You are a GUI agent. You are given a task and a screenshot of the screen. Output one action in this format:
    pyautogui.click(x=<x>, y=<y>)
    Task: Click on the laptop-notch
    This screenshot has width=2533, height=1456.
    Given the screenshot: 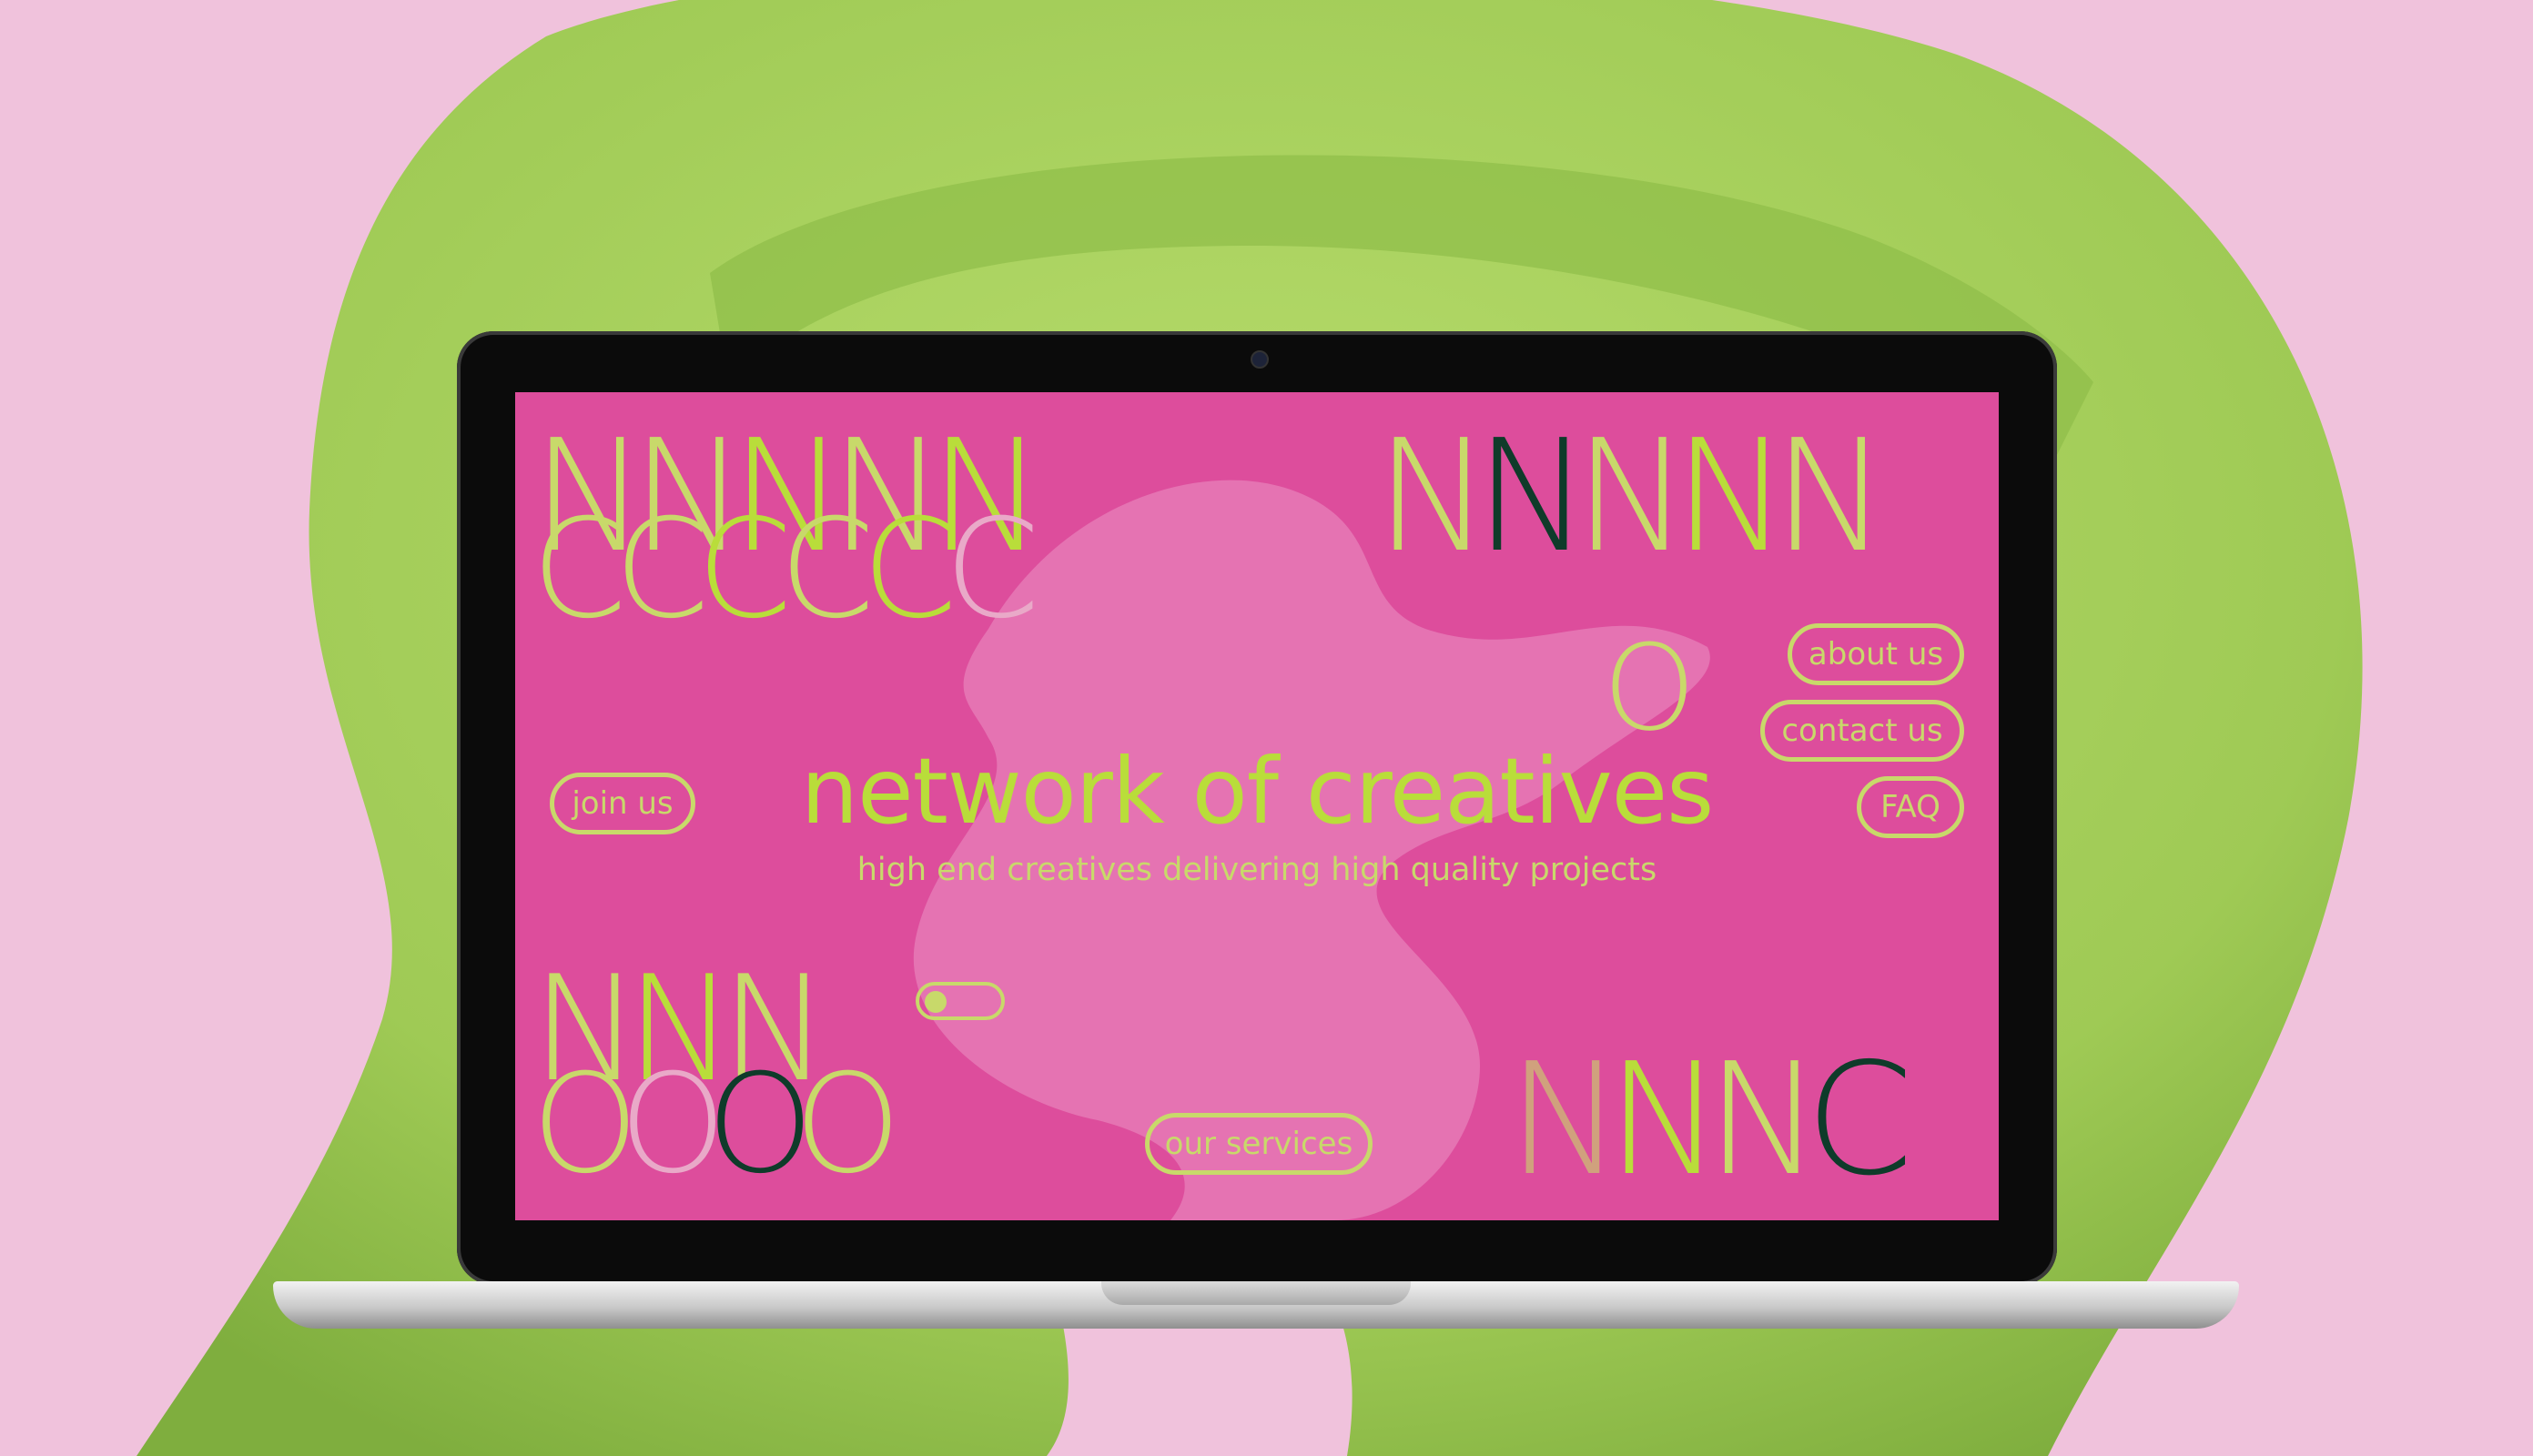 What is the action you would take?
    pyautogui.click(x=1256, y=1293)
    